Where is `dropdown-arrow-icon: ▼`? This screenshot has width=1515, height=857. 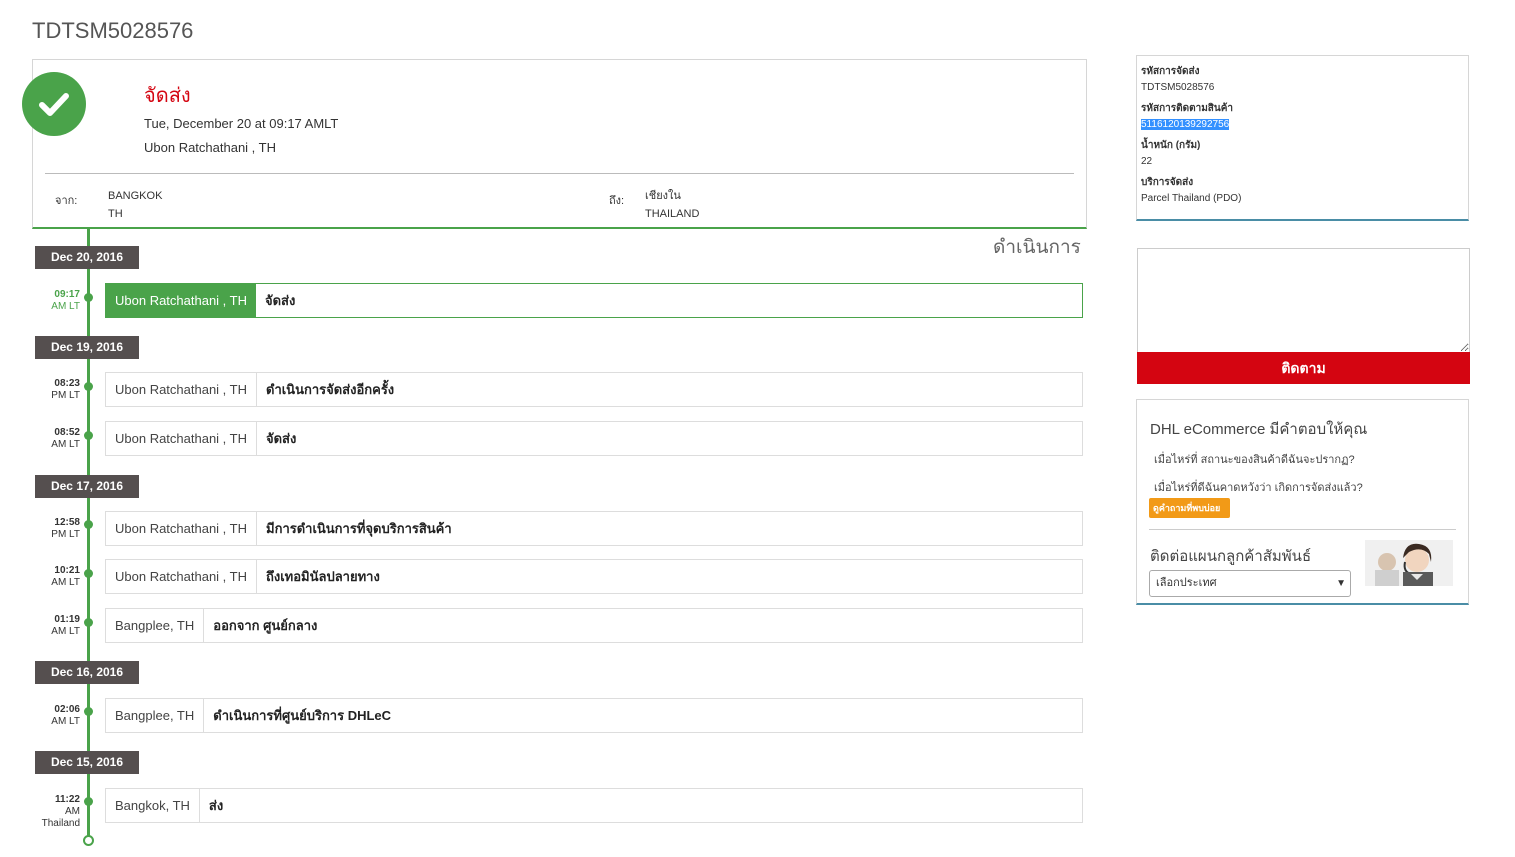 dropdown-arrow-icon: ▼ is located at coordinates (1341, 583).